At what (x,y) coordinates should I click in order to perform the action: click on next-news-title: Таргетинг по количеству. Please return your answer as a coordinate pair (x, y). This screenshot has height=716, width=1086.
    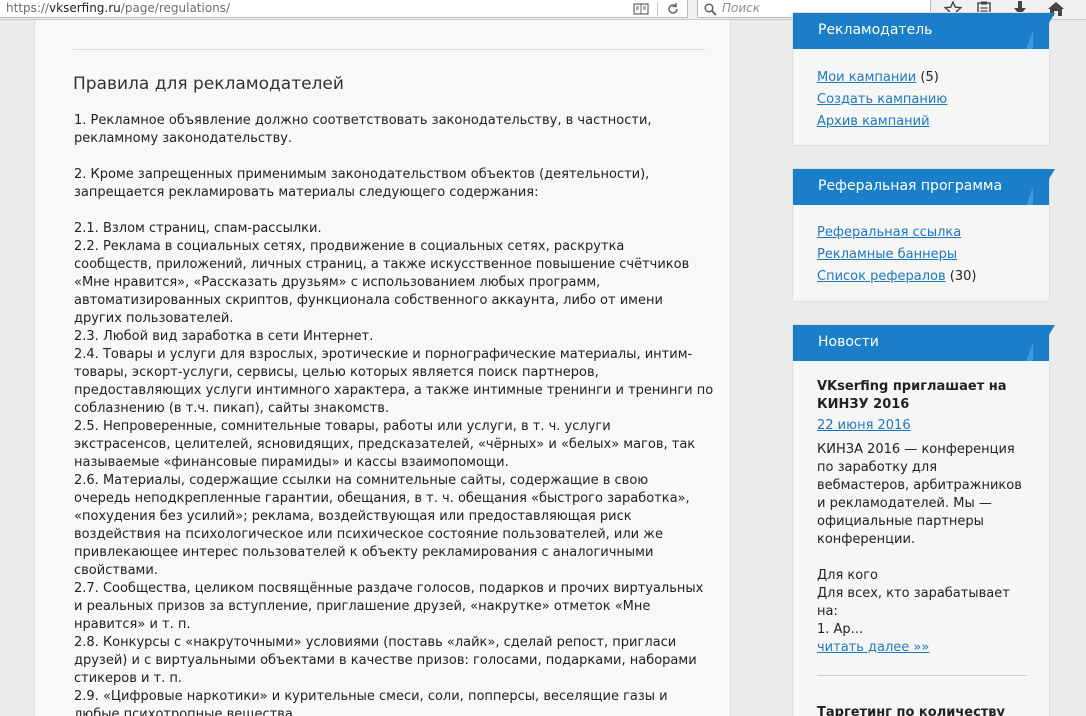
    Looking at the image, I should click on (911, 710).